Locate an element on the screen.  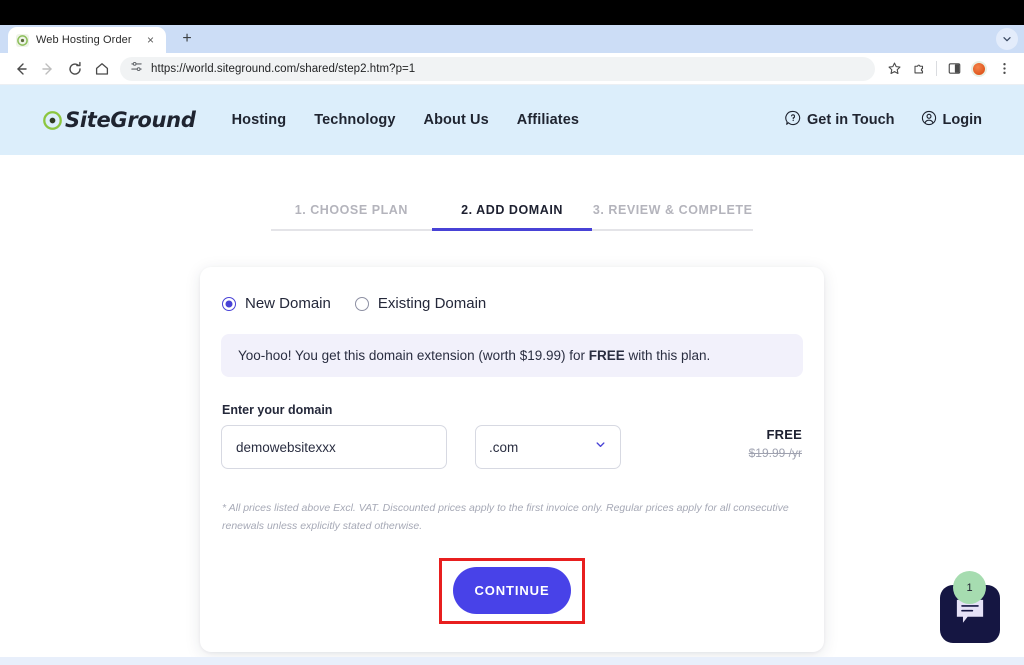
chat-widget: 1 is located at coordinates (970, 607).